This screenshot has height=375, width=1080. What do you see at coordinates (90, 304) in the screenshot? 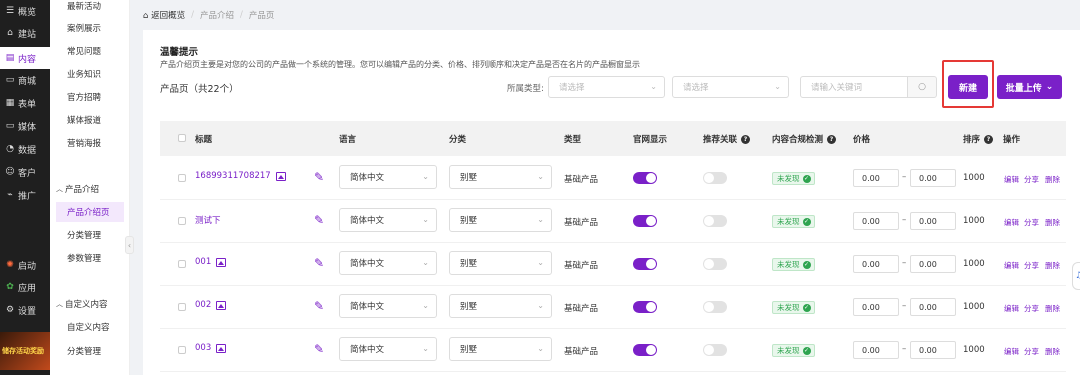
I see `submenu-group-custom: ︿ 自定义内容` at bounding box center [90, 304].